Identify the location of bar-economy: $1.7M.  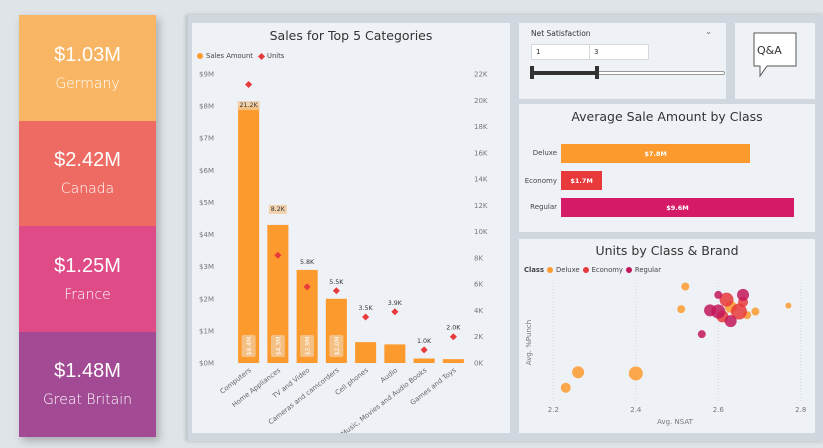
(582, 180).